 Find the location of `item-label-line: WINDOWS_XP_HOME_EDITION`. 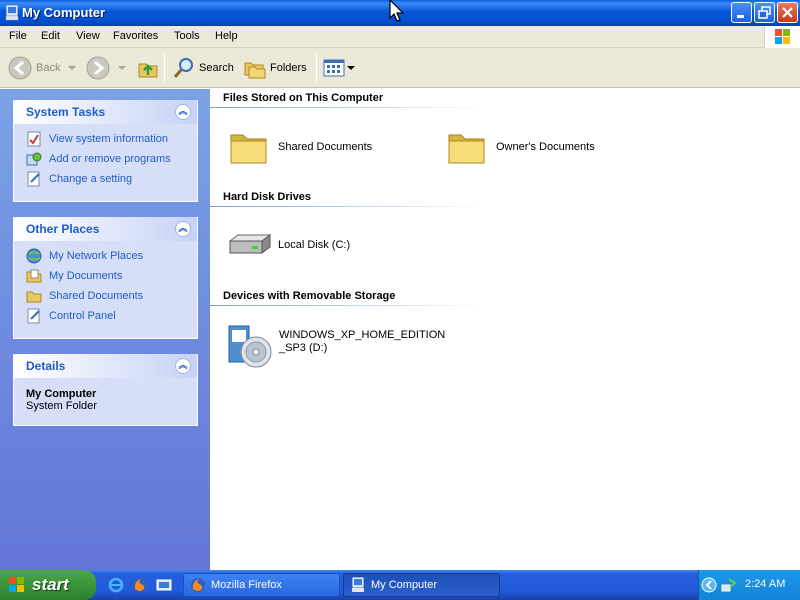

item-label-line: WINDOWS_XP_HOME_EDITION is located at coordinates (362, 335).